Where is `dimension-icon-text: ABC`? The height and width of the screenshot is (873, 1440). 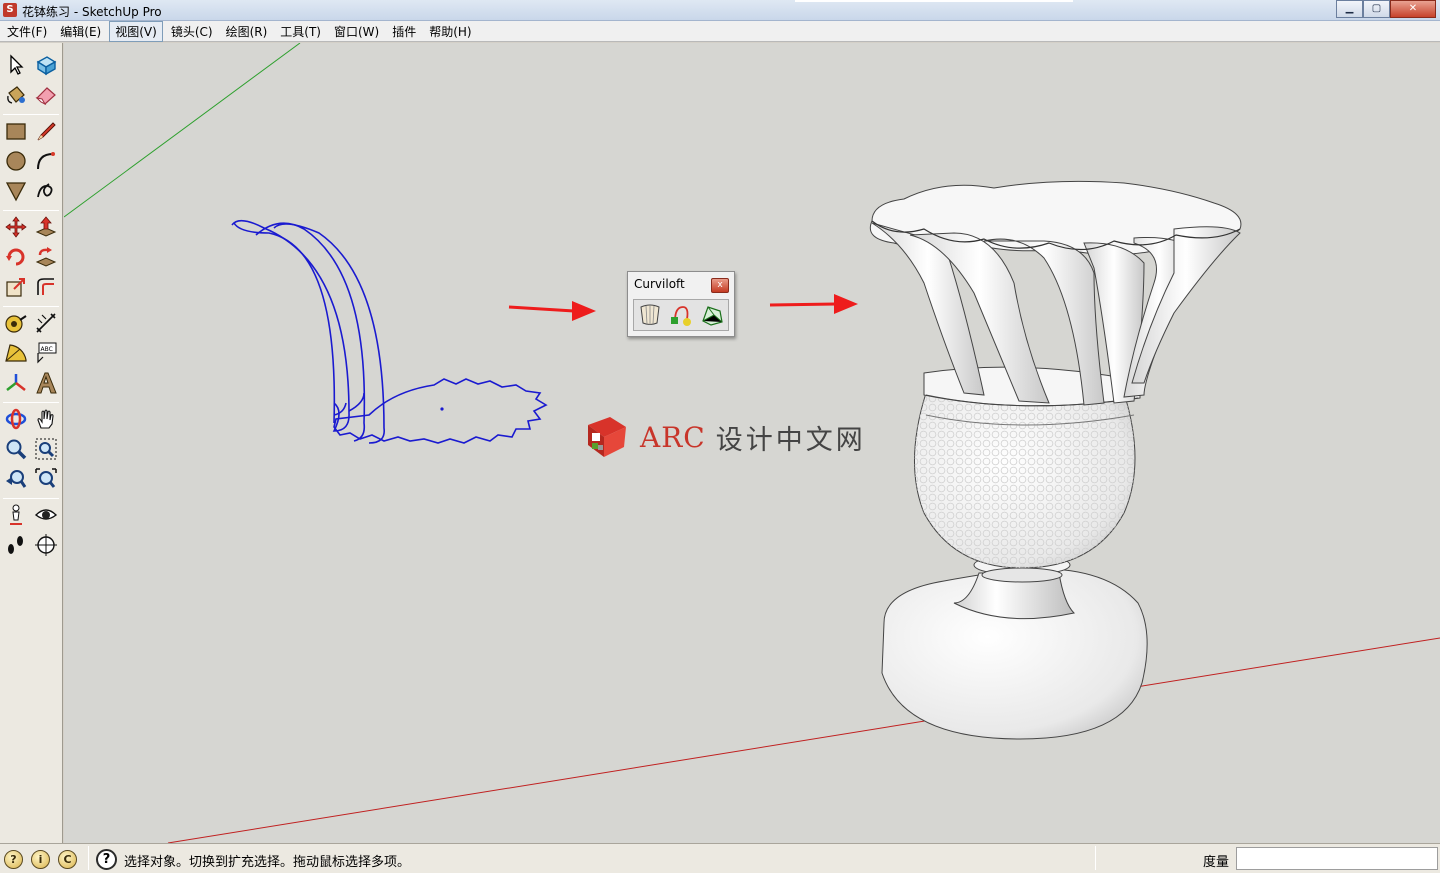 dimension-icon-text: ABC is located at coordinates (47, 349).